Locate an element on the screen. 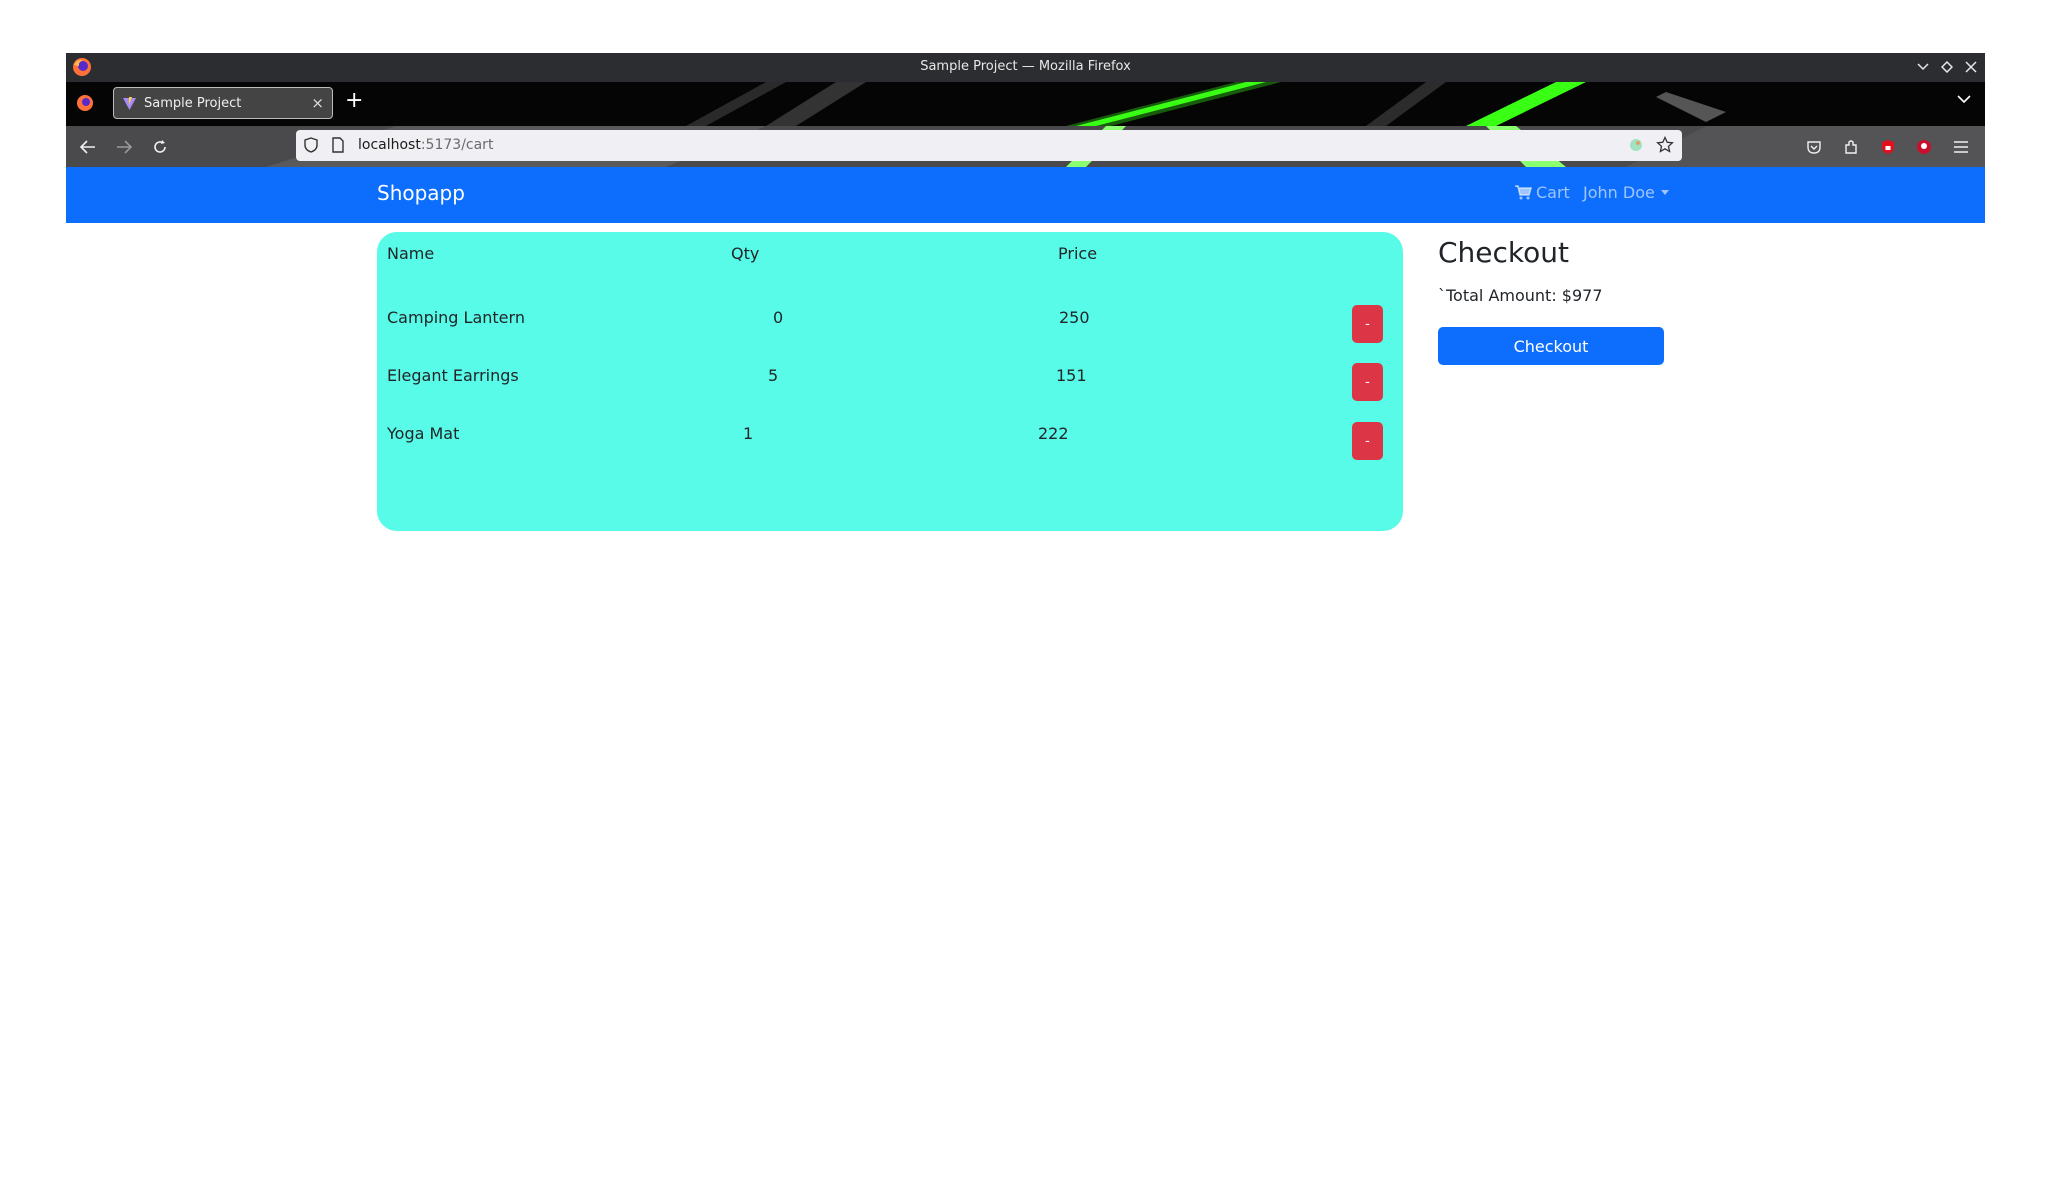 This screenshot has height=1179, width=2050. app-navbar: Shopapp Cart John Doe is located at coordinates (1025, 195).